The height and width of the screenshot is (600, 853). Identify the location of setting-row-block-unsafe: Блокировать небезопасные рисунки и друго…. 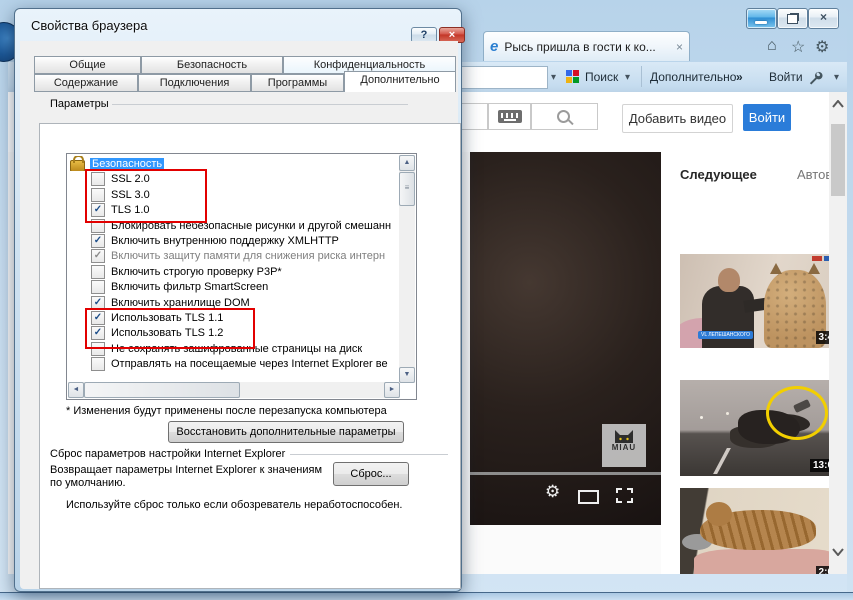
(233, 225).